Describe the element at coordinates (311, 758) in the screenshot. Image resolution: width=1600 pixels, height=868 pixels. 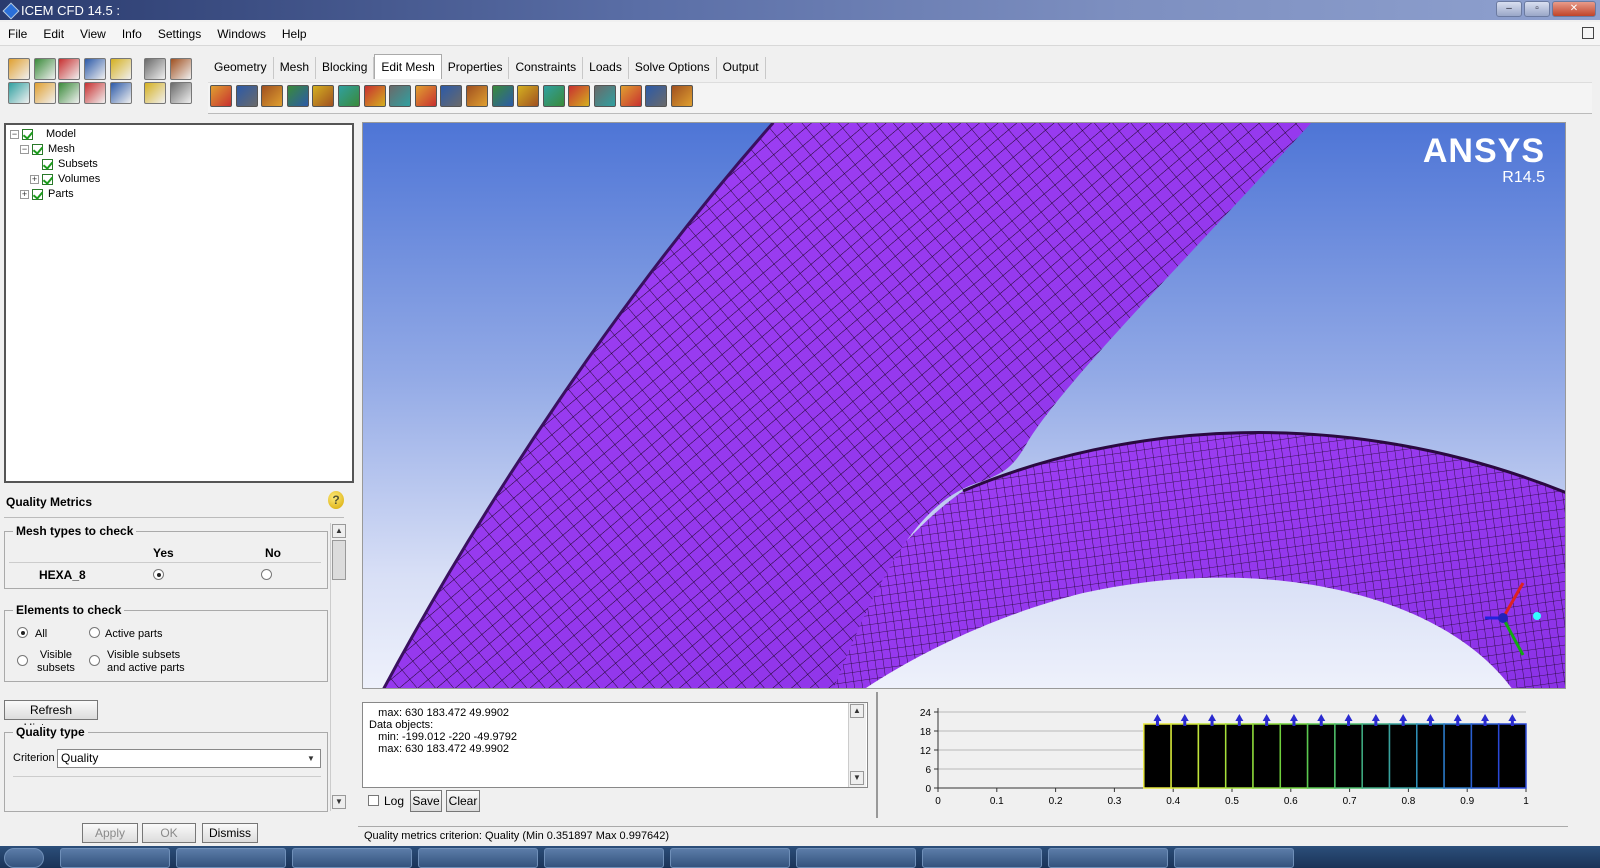
I see `chevron-down-icon: ▼` at that location.